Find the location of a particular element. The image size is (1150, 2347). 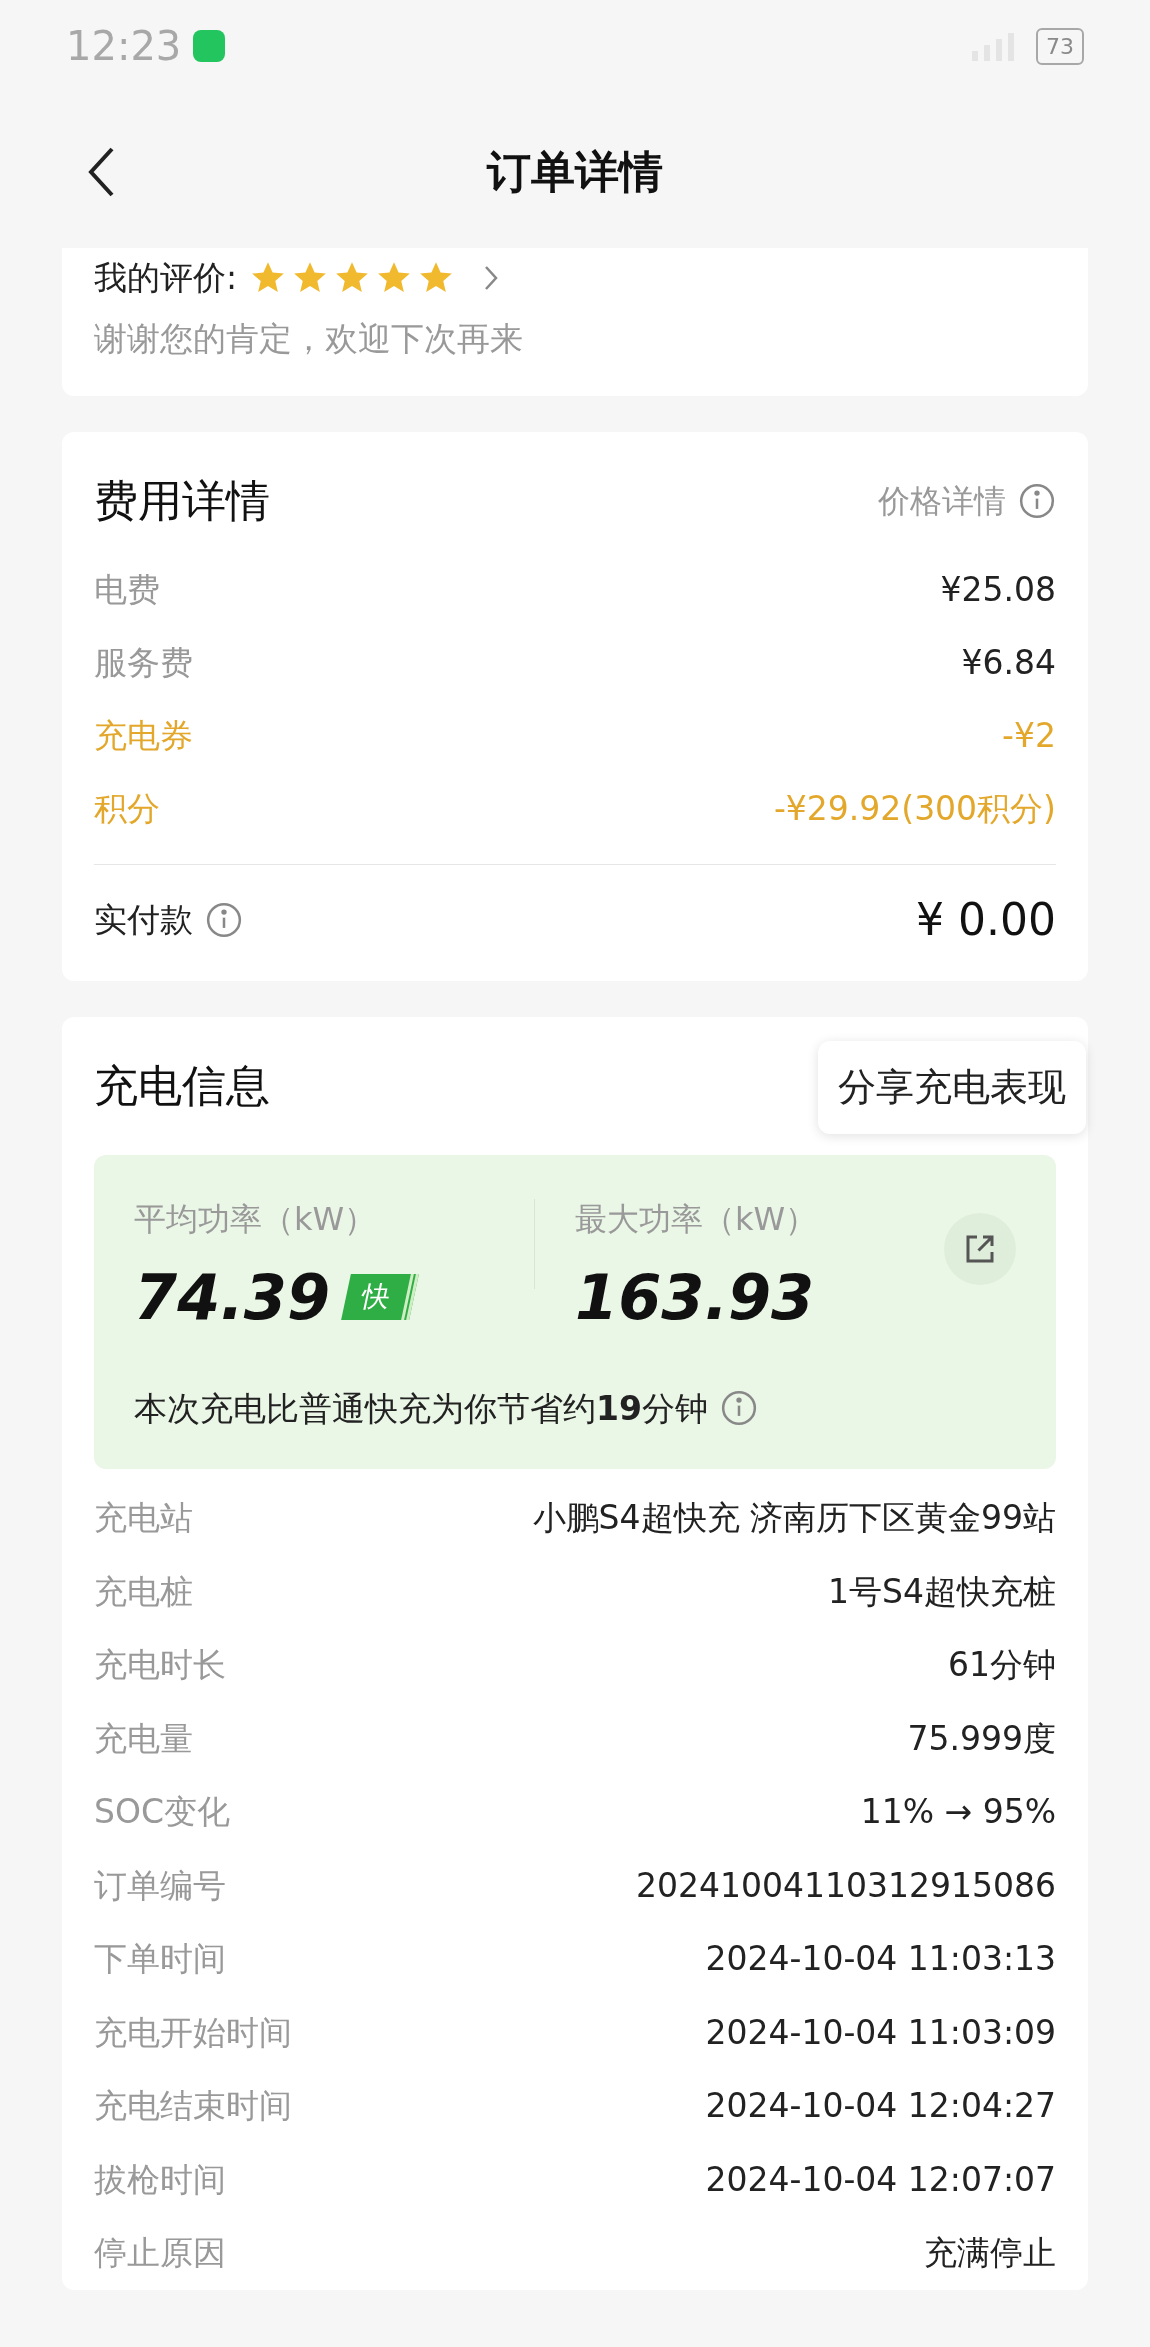

section-title: 充电信息 is located at coordinates (182, 1085).